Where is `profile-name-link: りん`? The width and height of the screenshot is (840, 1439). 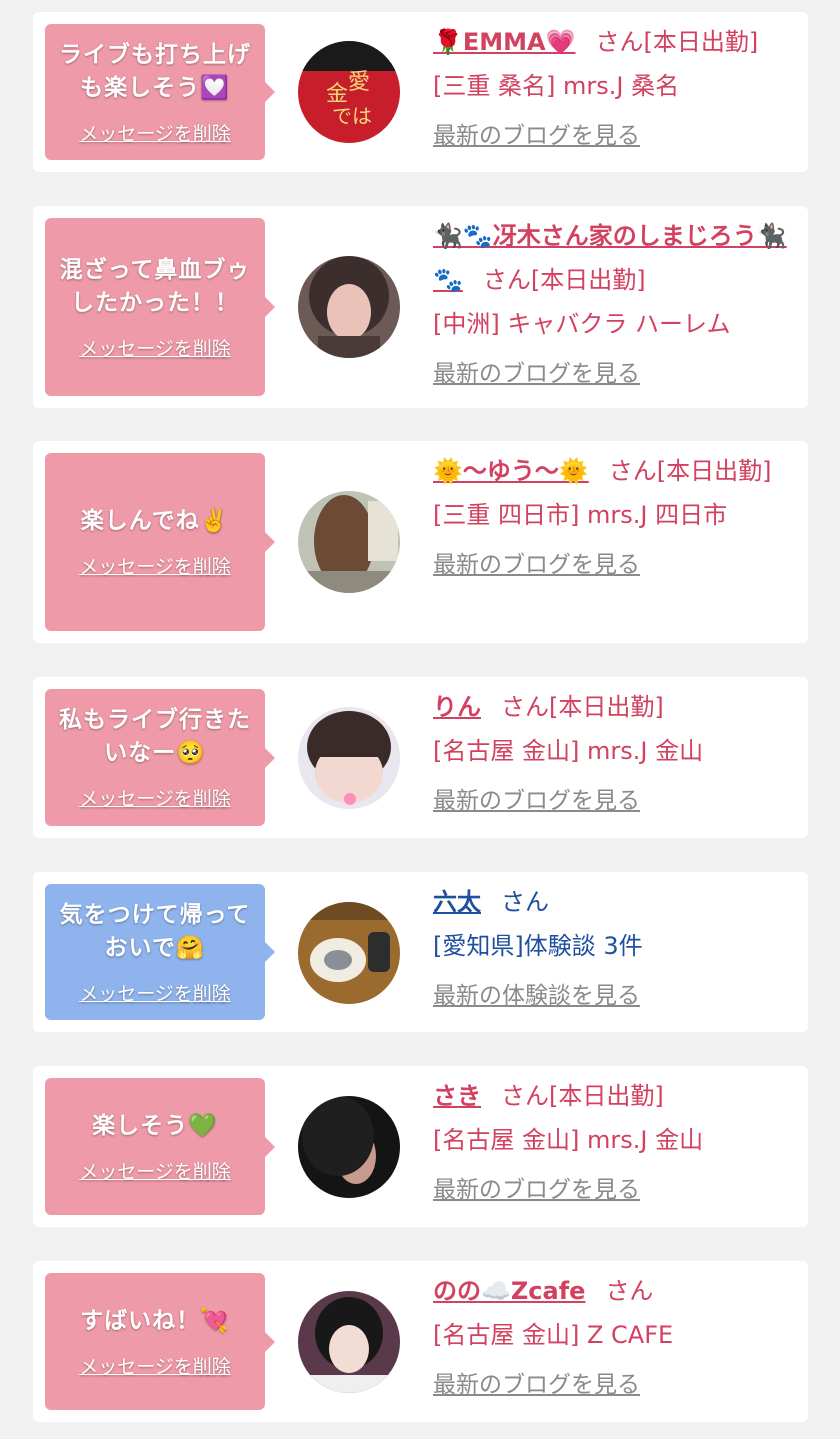 profile-name-link: りん is located at coordinates (457, 707).